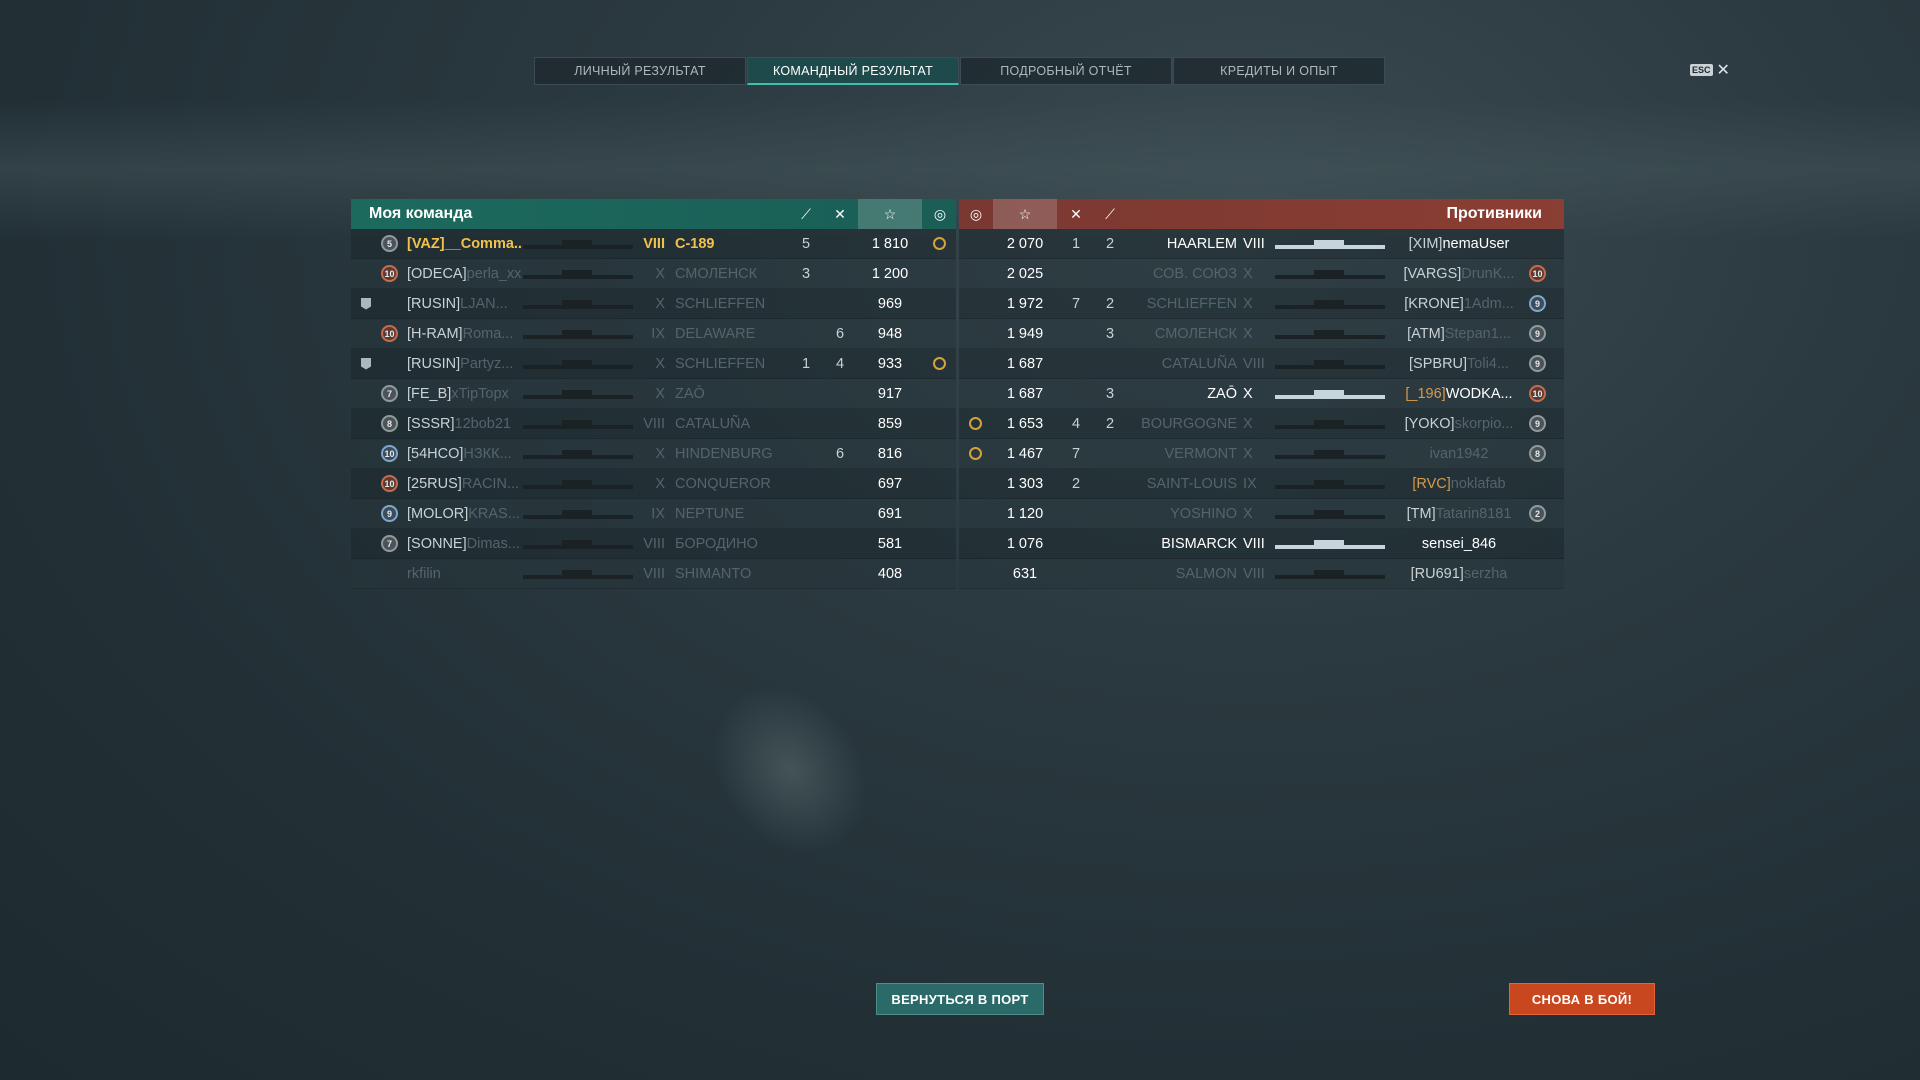 The image size is (1920, 1080). What do you see at coordinates (1459, 513) in the screenshot?
I see `player-name: [TM] Tatarin8181` at bounding box center [1459, 513].